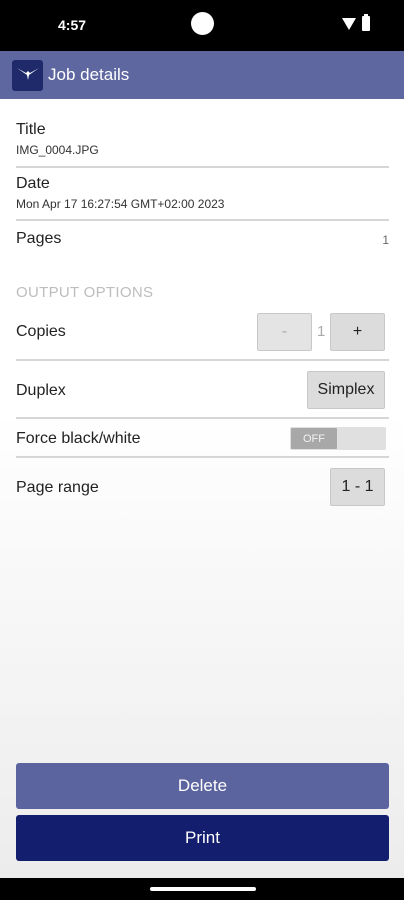  I want to click on status-bar: 4:57, so click(202, 25).